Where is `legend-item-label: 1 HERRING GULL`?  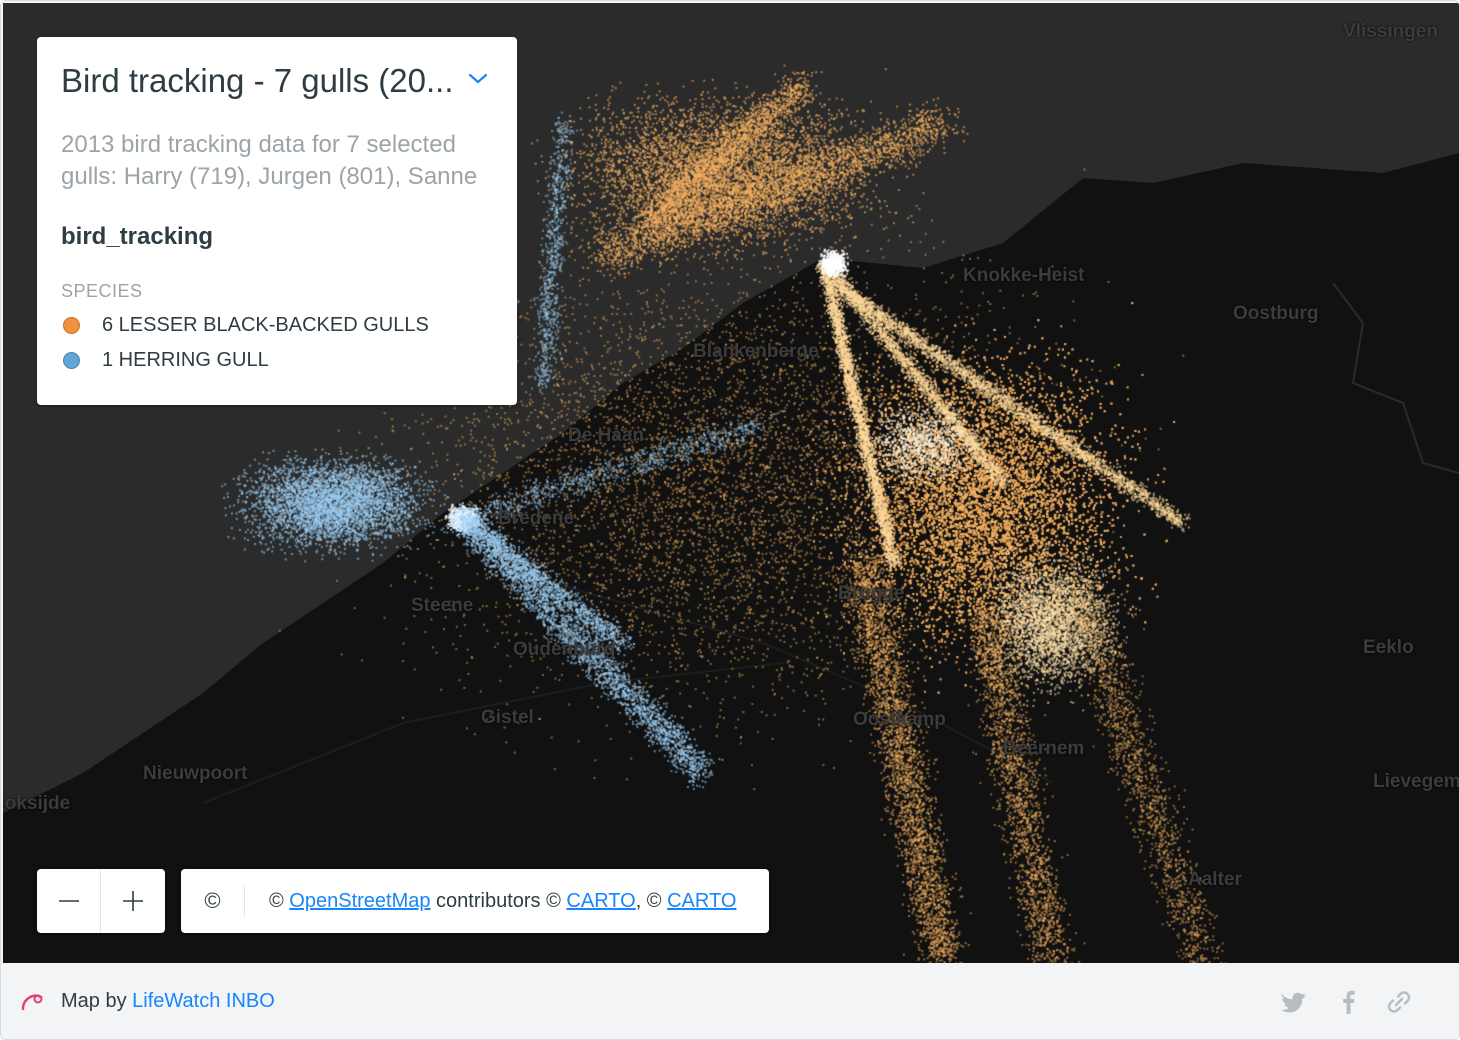
legend-item-label: 1 HERRING GULL is located at coordinates (185, 360).